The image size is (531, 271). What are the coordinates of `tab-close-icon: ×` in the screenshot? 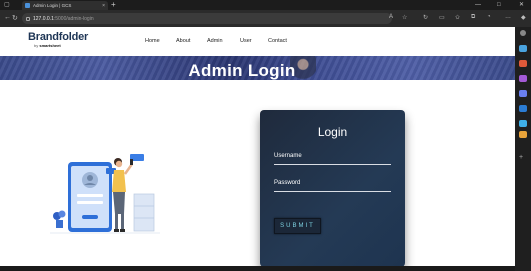 It's located at (103, 6).